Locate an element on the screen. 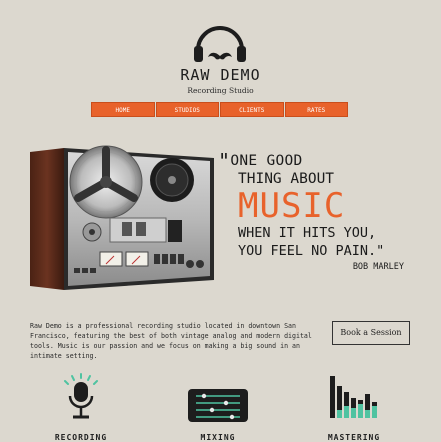 The image size is (441, 442). reel-to-reel-tape-deck-image is located at coordinates (122, 217).